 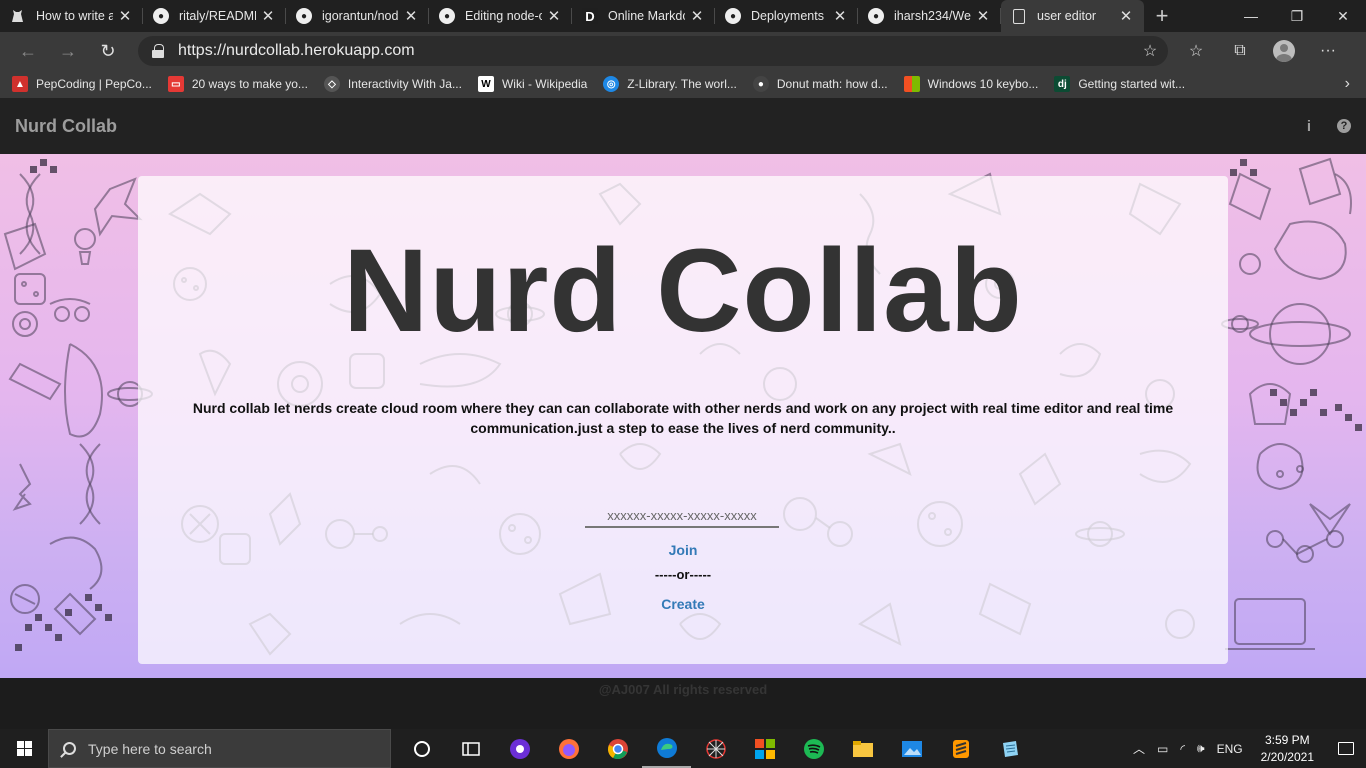 I want to click on lock-icon, so click(x=158, y=51).